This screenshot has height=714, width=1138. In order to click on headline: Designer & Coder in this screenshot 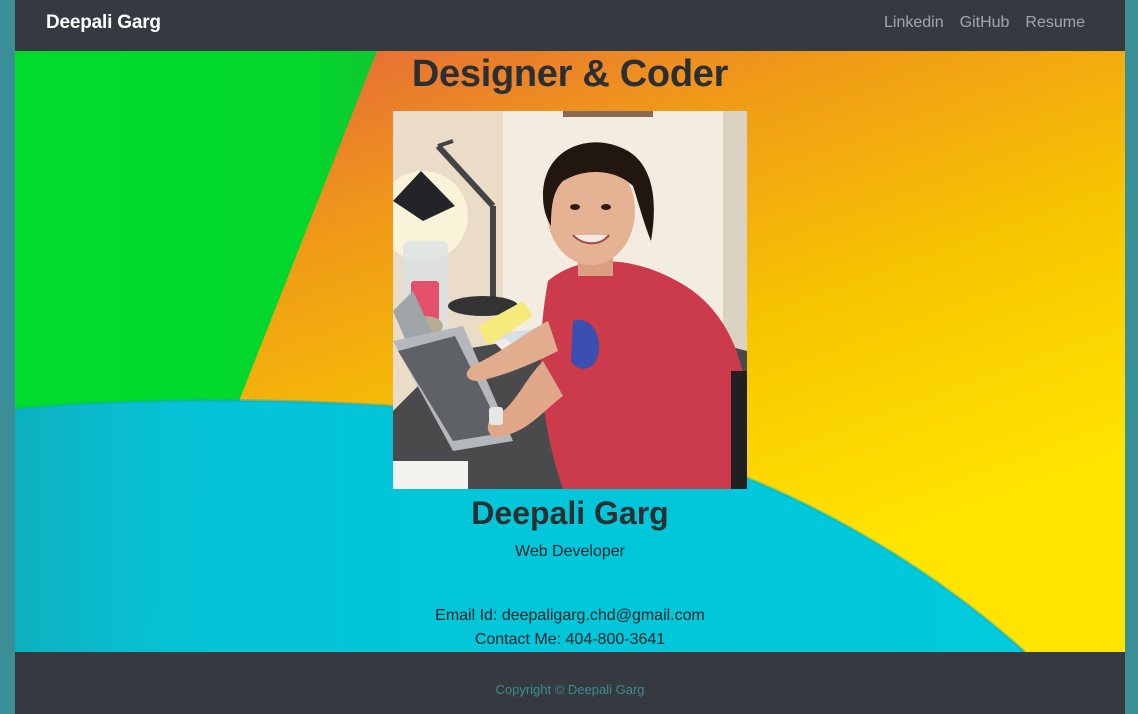, I will do `click(570, 74)`.